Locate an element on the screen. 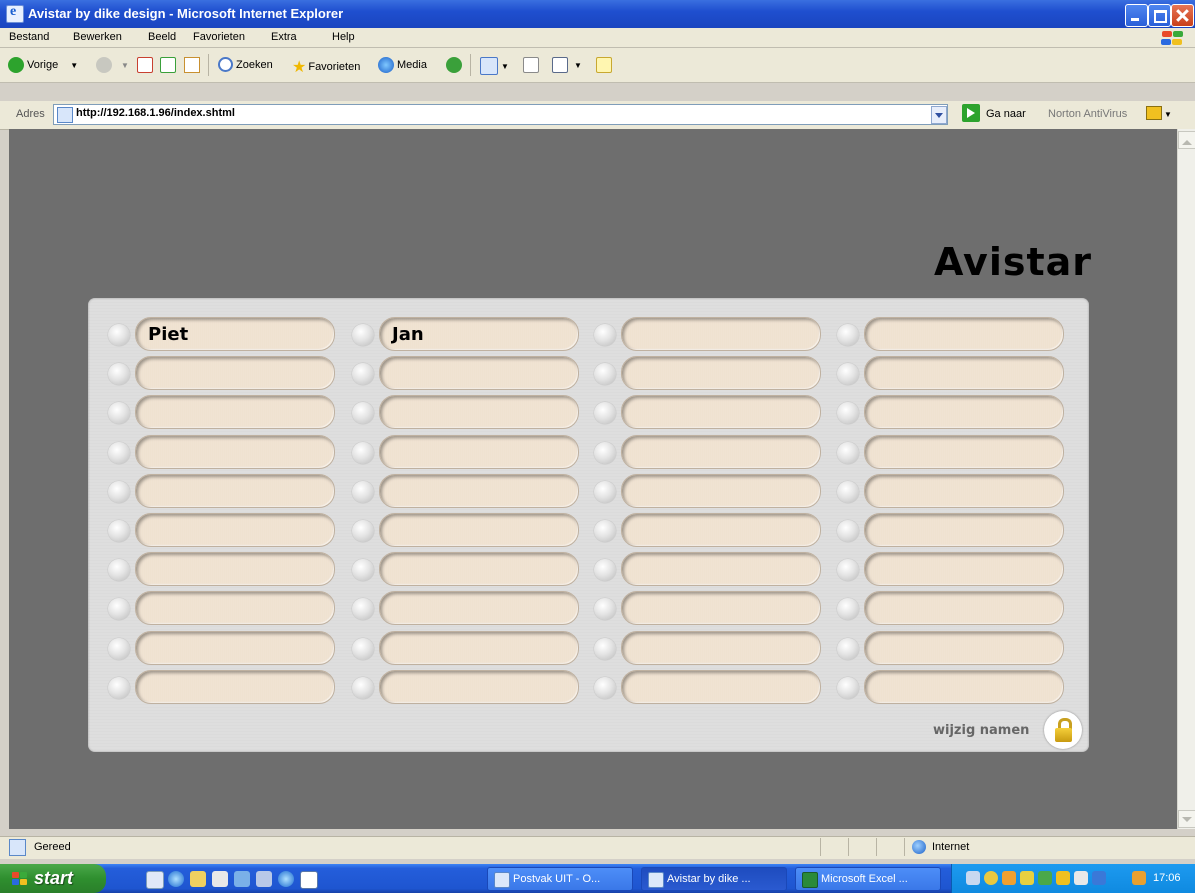 This screenshot has height=893, width=1195. tray-speaker-icon is located at coordinates (1081, 878).